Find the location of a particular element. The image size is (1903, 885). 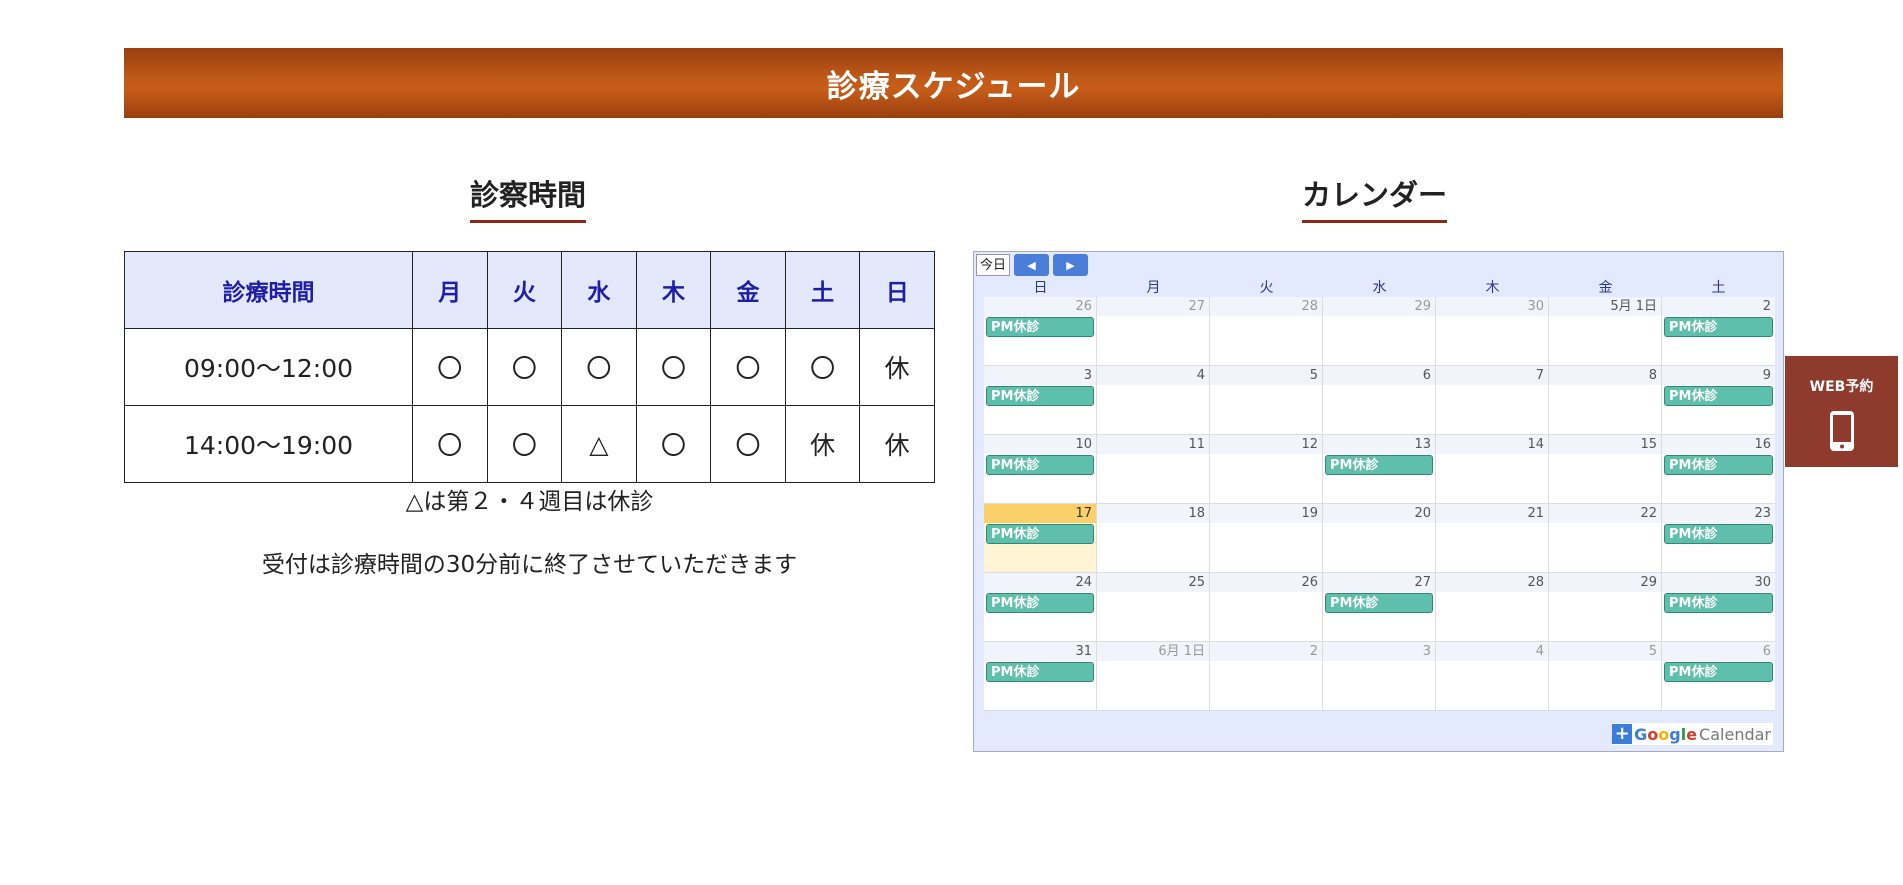

calendar-day: 26 PM休診 is located at coordinates (1040, 331).